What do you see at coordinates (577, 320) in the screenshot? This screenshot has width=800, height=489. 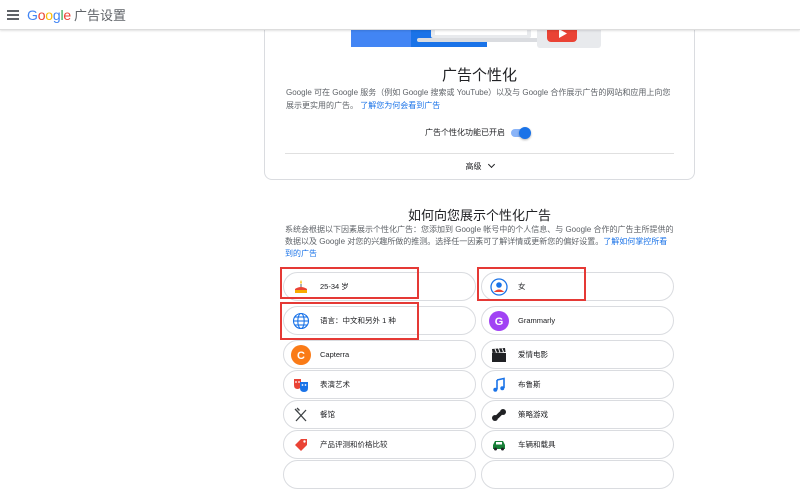 I see `factor-grammarly: G Grammarly` at bounding box center [577, 320].